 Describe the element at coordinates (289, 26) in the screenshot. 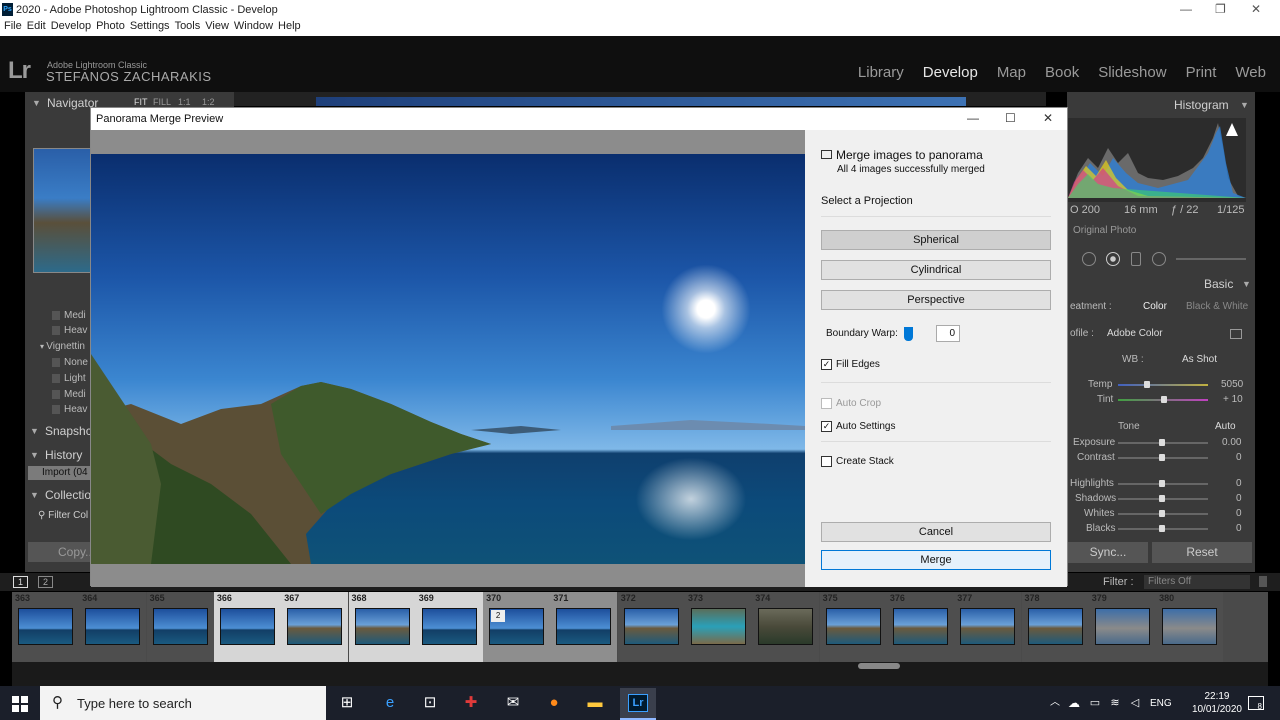

I see `menu-help: Help` at that location.